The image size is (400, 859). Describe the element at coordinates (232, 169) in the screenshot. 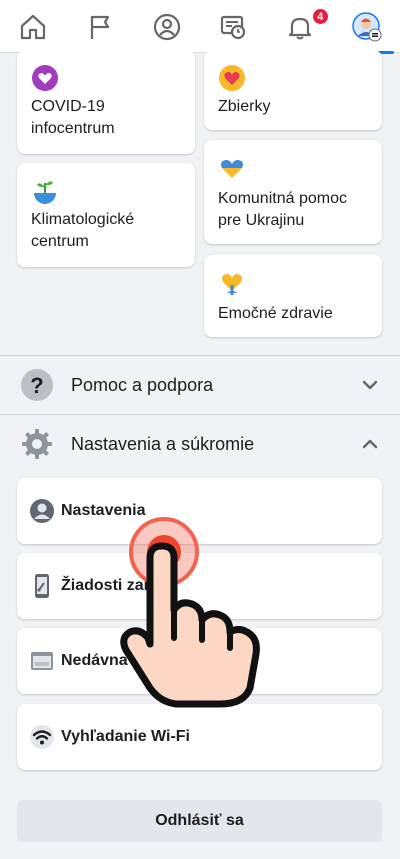

I see `ukraine-heart-icon` at that location.